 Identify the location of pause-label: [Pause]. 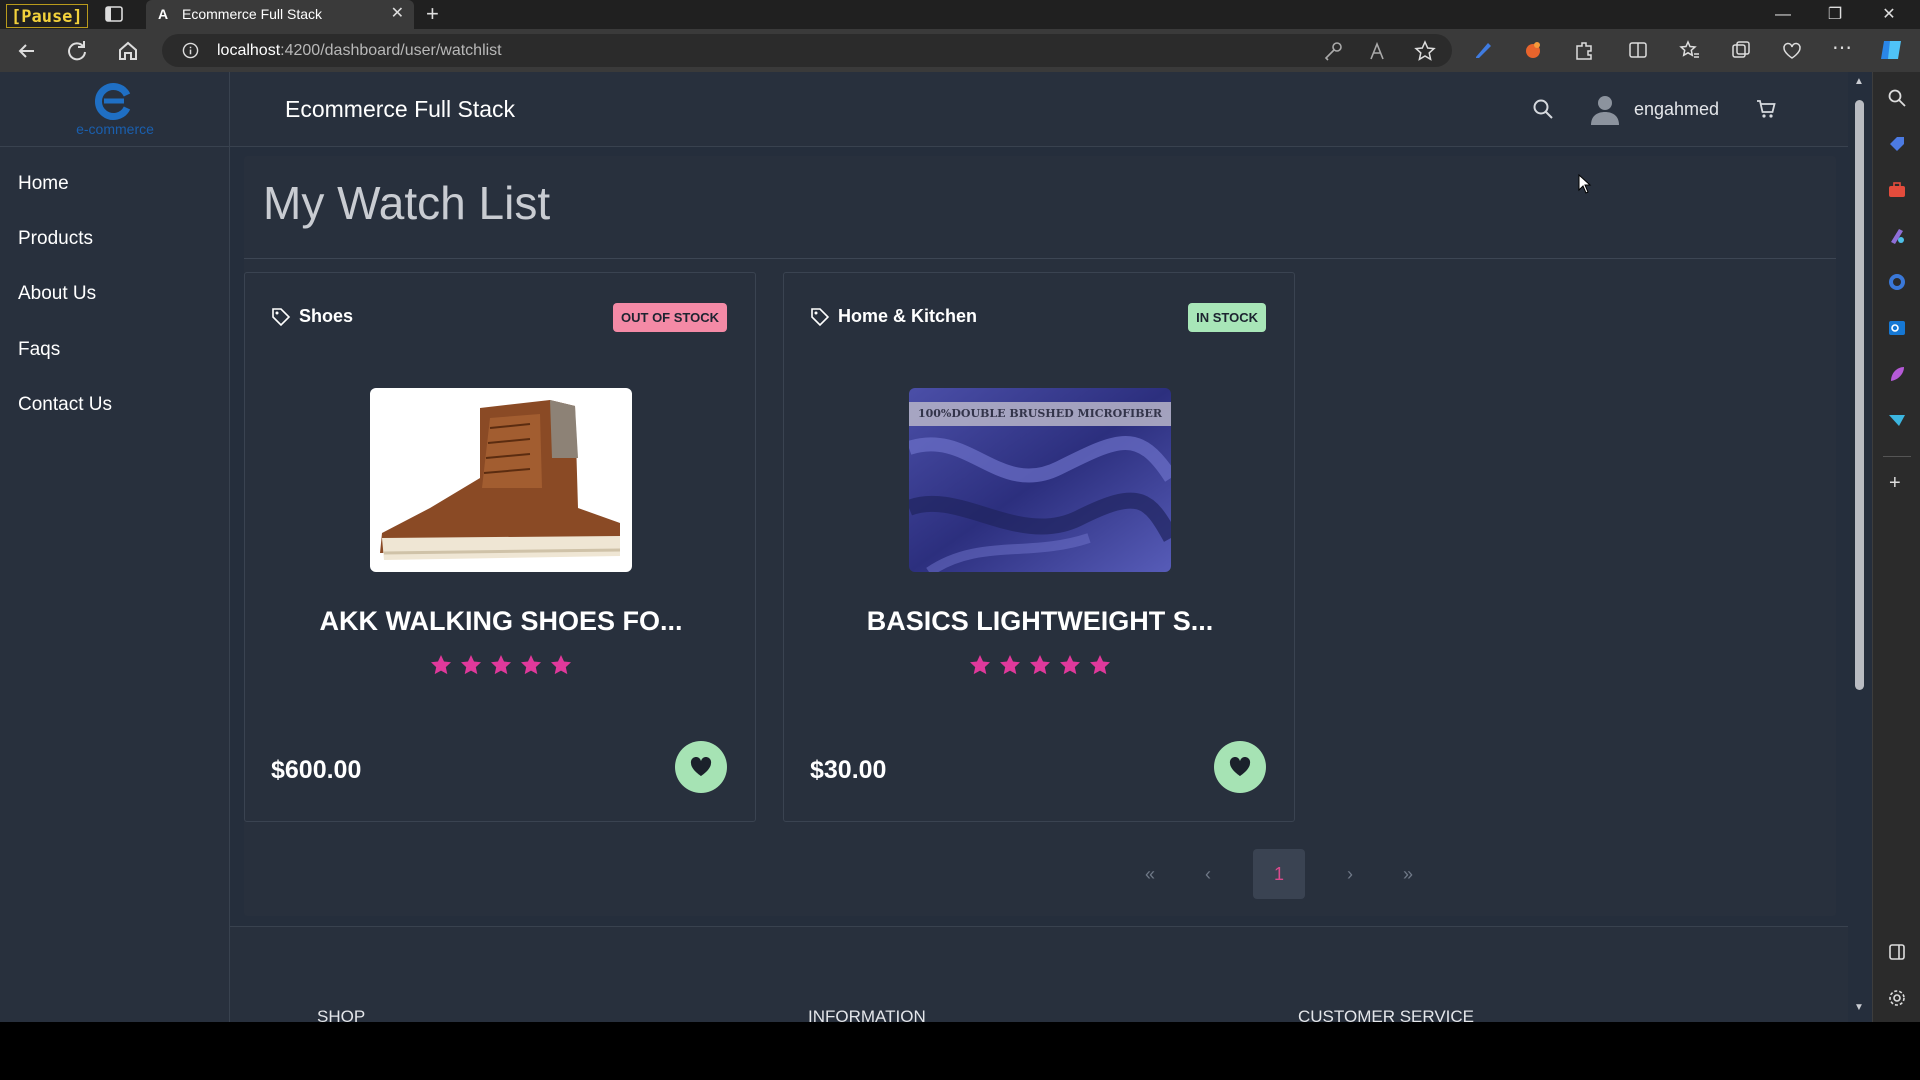
(47, 16).